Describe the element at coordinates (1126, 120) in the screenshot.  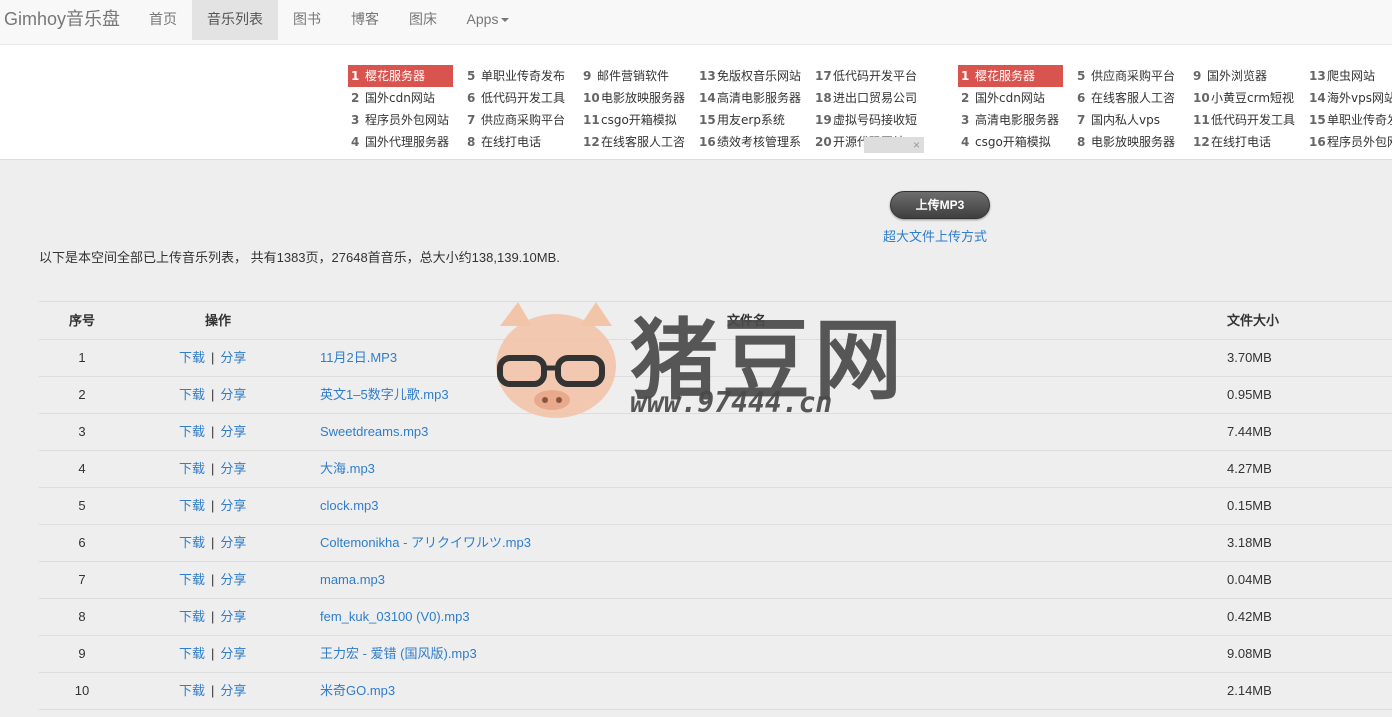
I see `ad-link: 7 国内私人vps` at that location.